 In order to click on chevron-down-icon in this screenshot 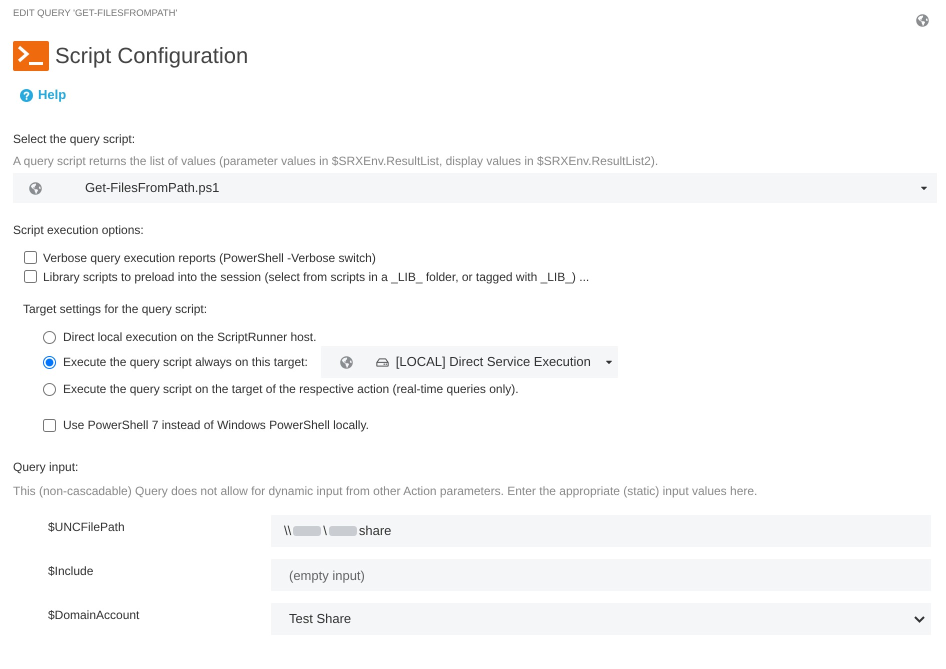, I will do `click(919, 619)`.